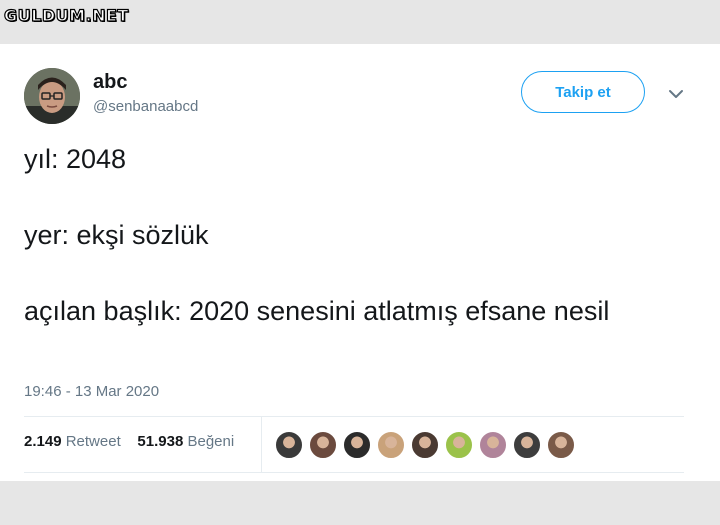  I want to click on retweet-stat: 2.149 Retweet, so click(72, 441).